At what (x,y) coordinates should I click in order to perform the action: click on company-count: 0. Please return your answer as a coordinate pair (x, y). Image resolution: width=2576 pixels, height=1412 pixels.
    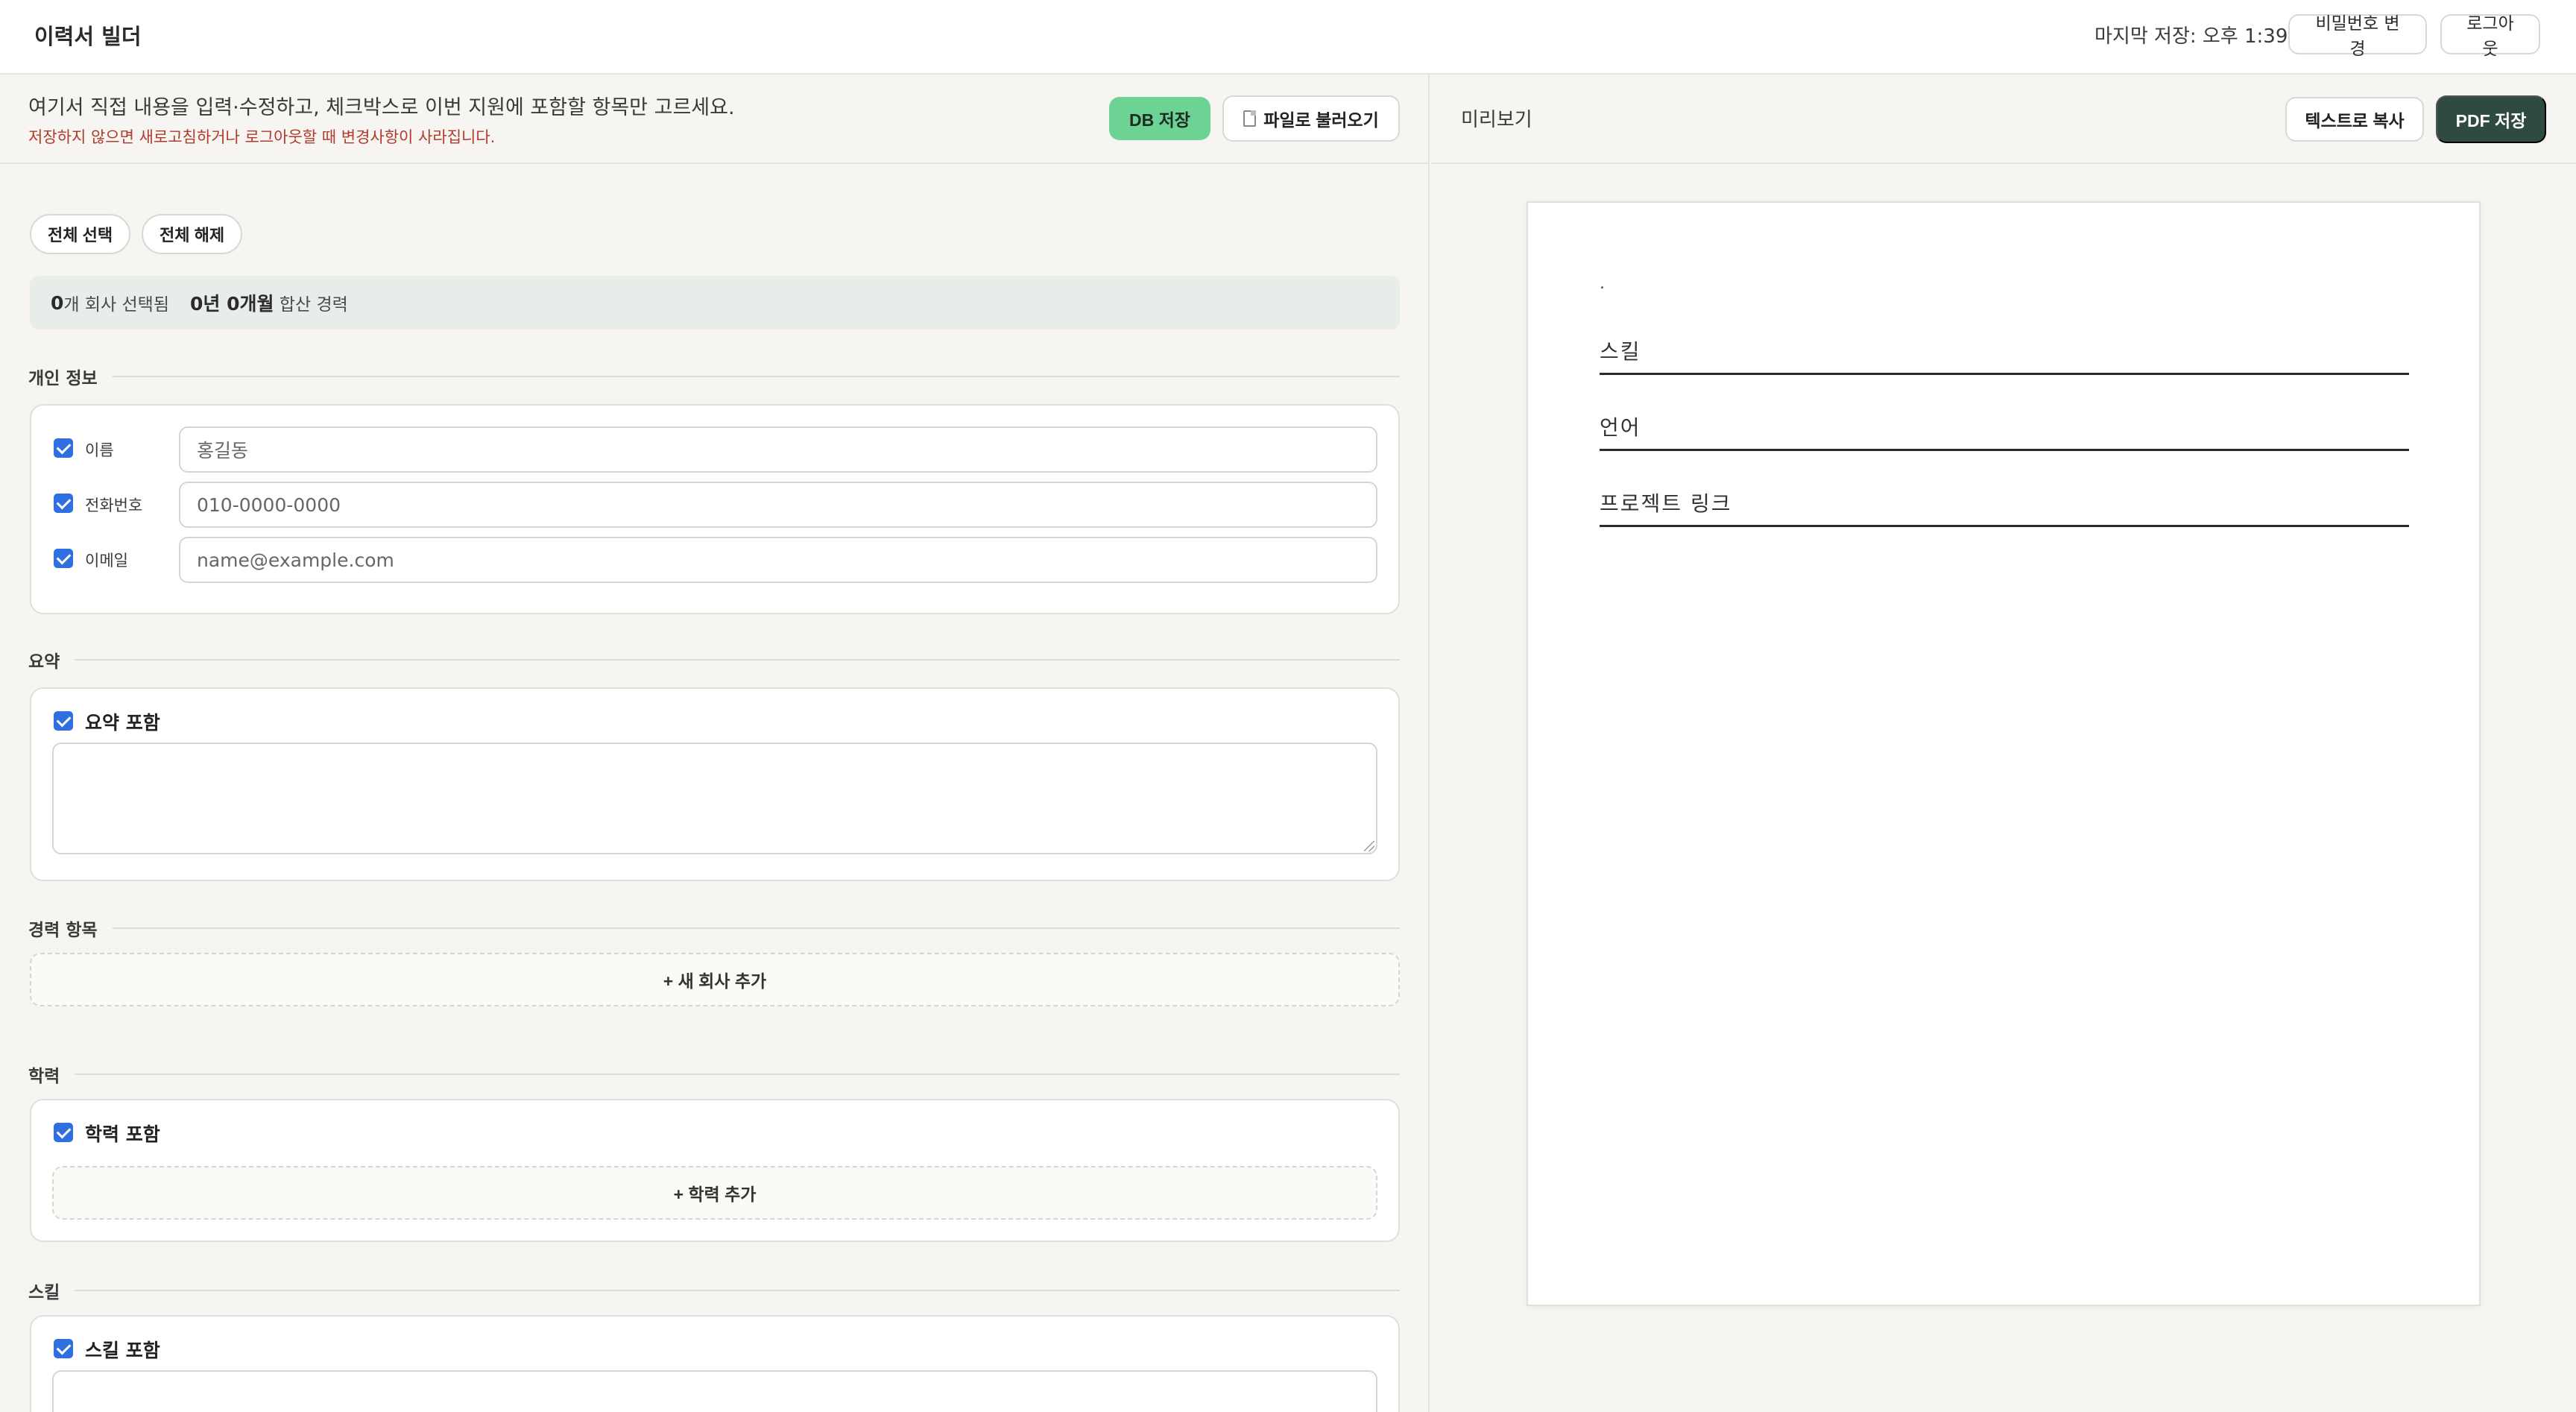
    Looking at the image, I should click on (58, 302).